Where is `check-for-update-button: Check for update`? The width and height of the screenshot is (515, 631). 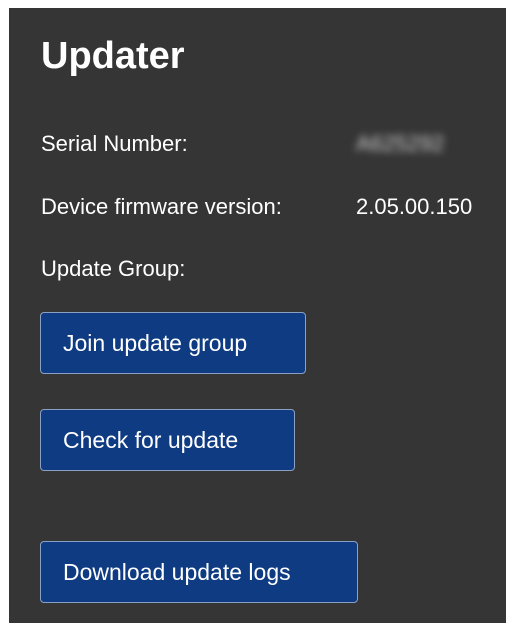
check-for-update-button: Check for update is located at coordinates (167, 440).